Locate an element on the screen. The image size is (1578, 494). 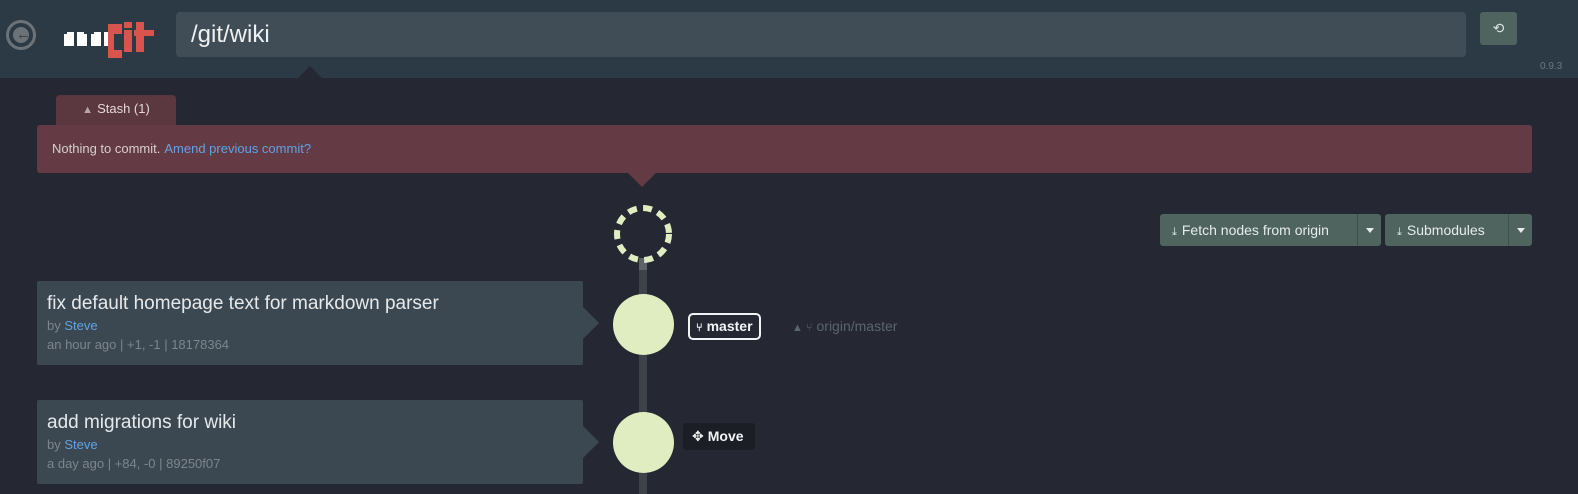
stash-label: Stash (1) is located at coordinates (123, 108).